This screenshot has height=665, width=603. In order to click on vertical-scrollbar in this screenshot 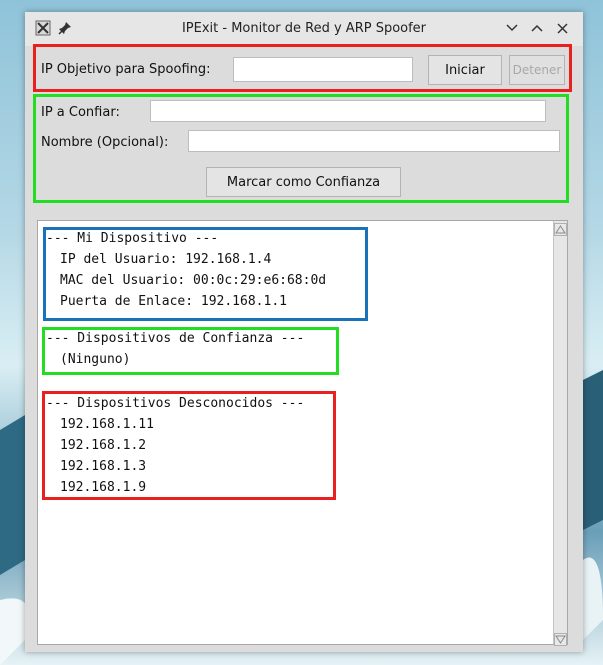, I will do `click(560, 433)`.